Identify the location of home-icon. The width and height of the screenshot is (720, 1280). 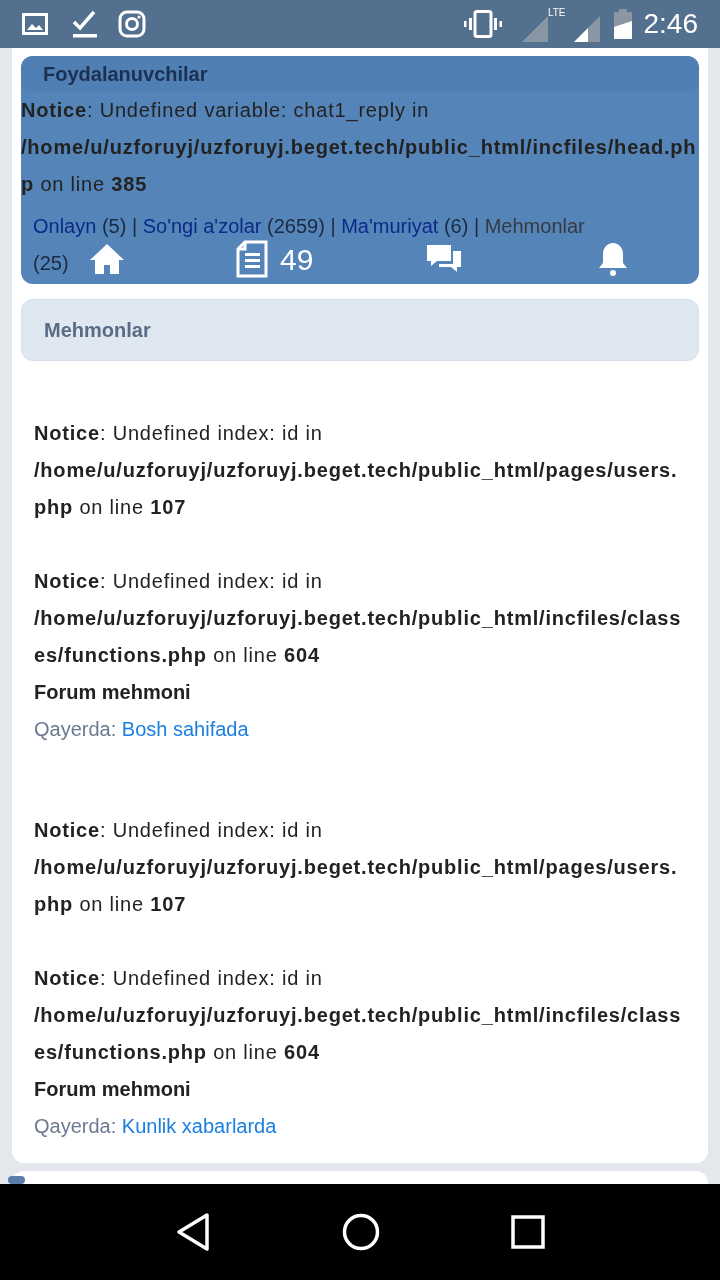
(107, 259).